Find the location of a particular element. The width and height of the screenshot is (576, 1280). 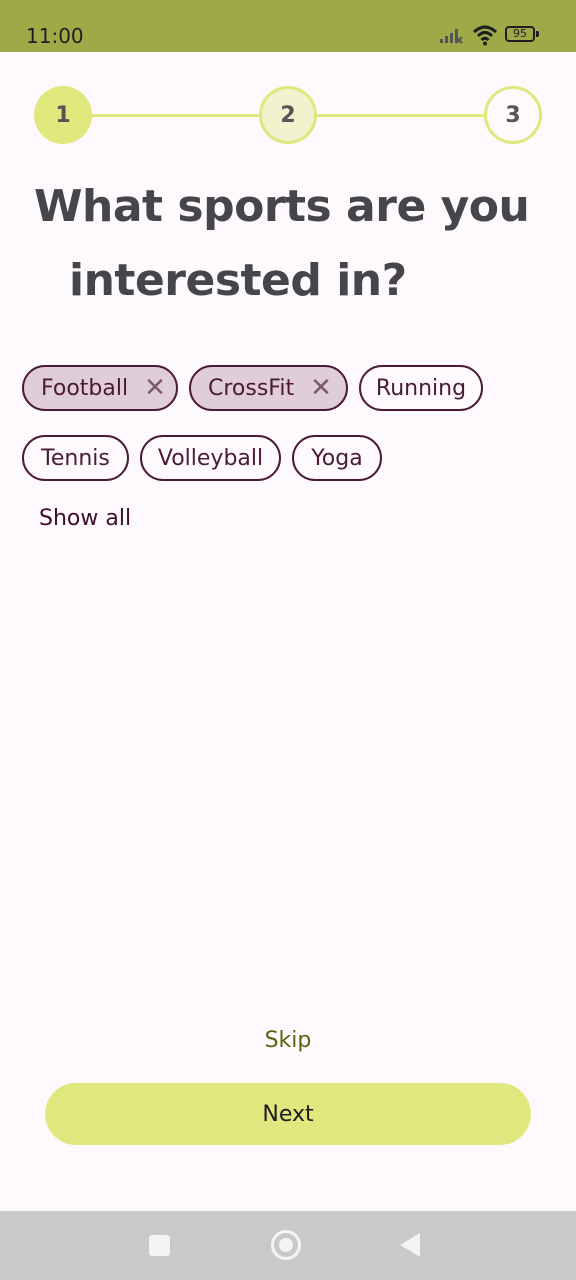

chip-yoga: Yoga is located at coordinates (337, 458).